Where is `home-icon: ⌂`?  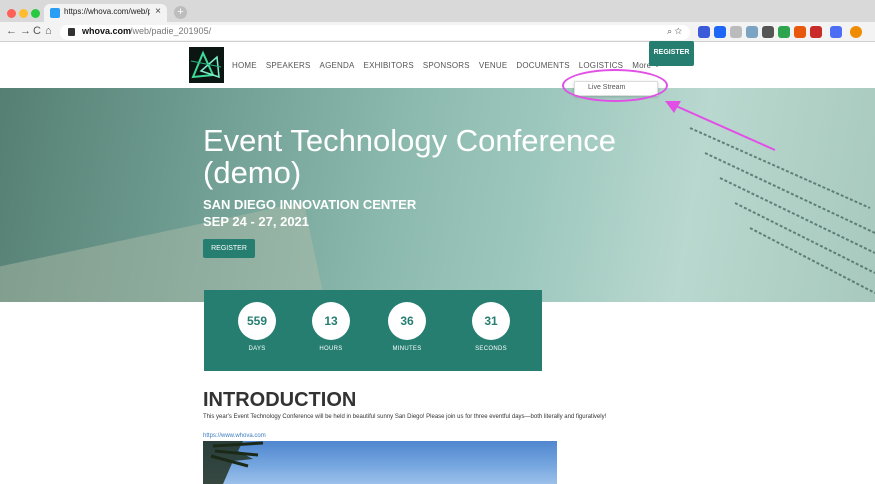 home-icon: ⌂ is located at coordinates (48, 31).